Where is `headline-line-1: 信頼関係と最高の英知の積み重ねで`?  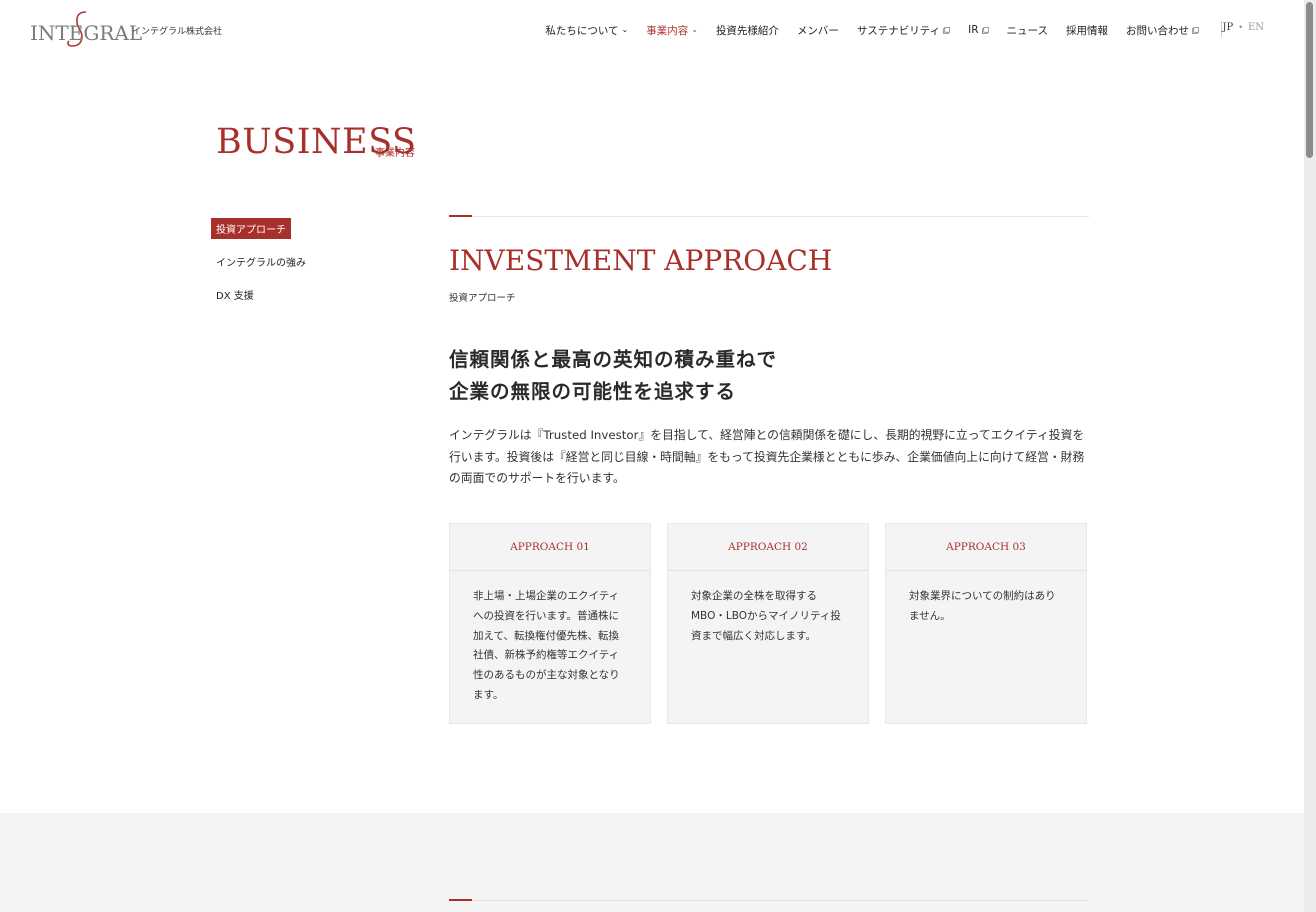 headline-line-1: 信頼関係と最高の英知の積み重ねで is located at coordinates (613, 359).